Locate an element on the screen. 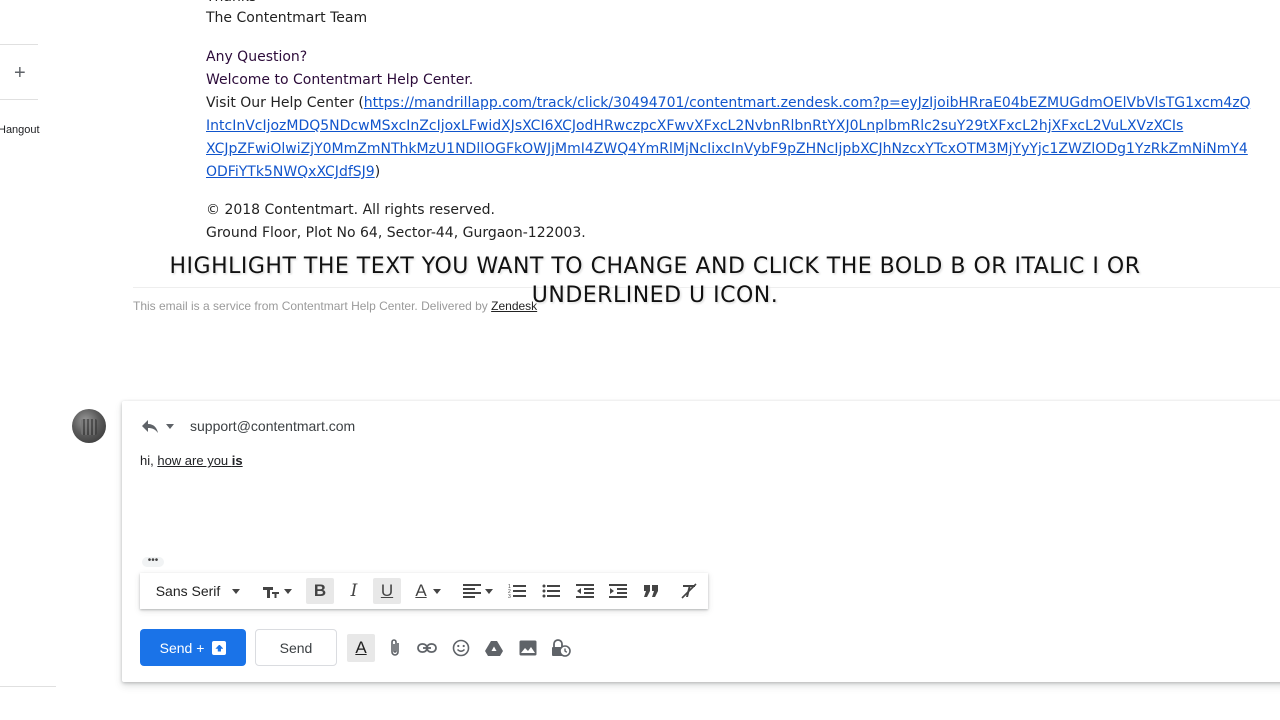 The width and height of the screenshot is (1280, 720). insert-link-button is located at coordinates (427, 648).